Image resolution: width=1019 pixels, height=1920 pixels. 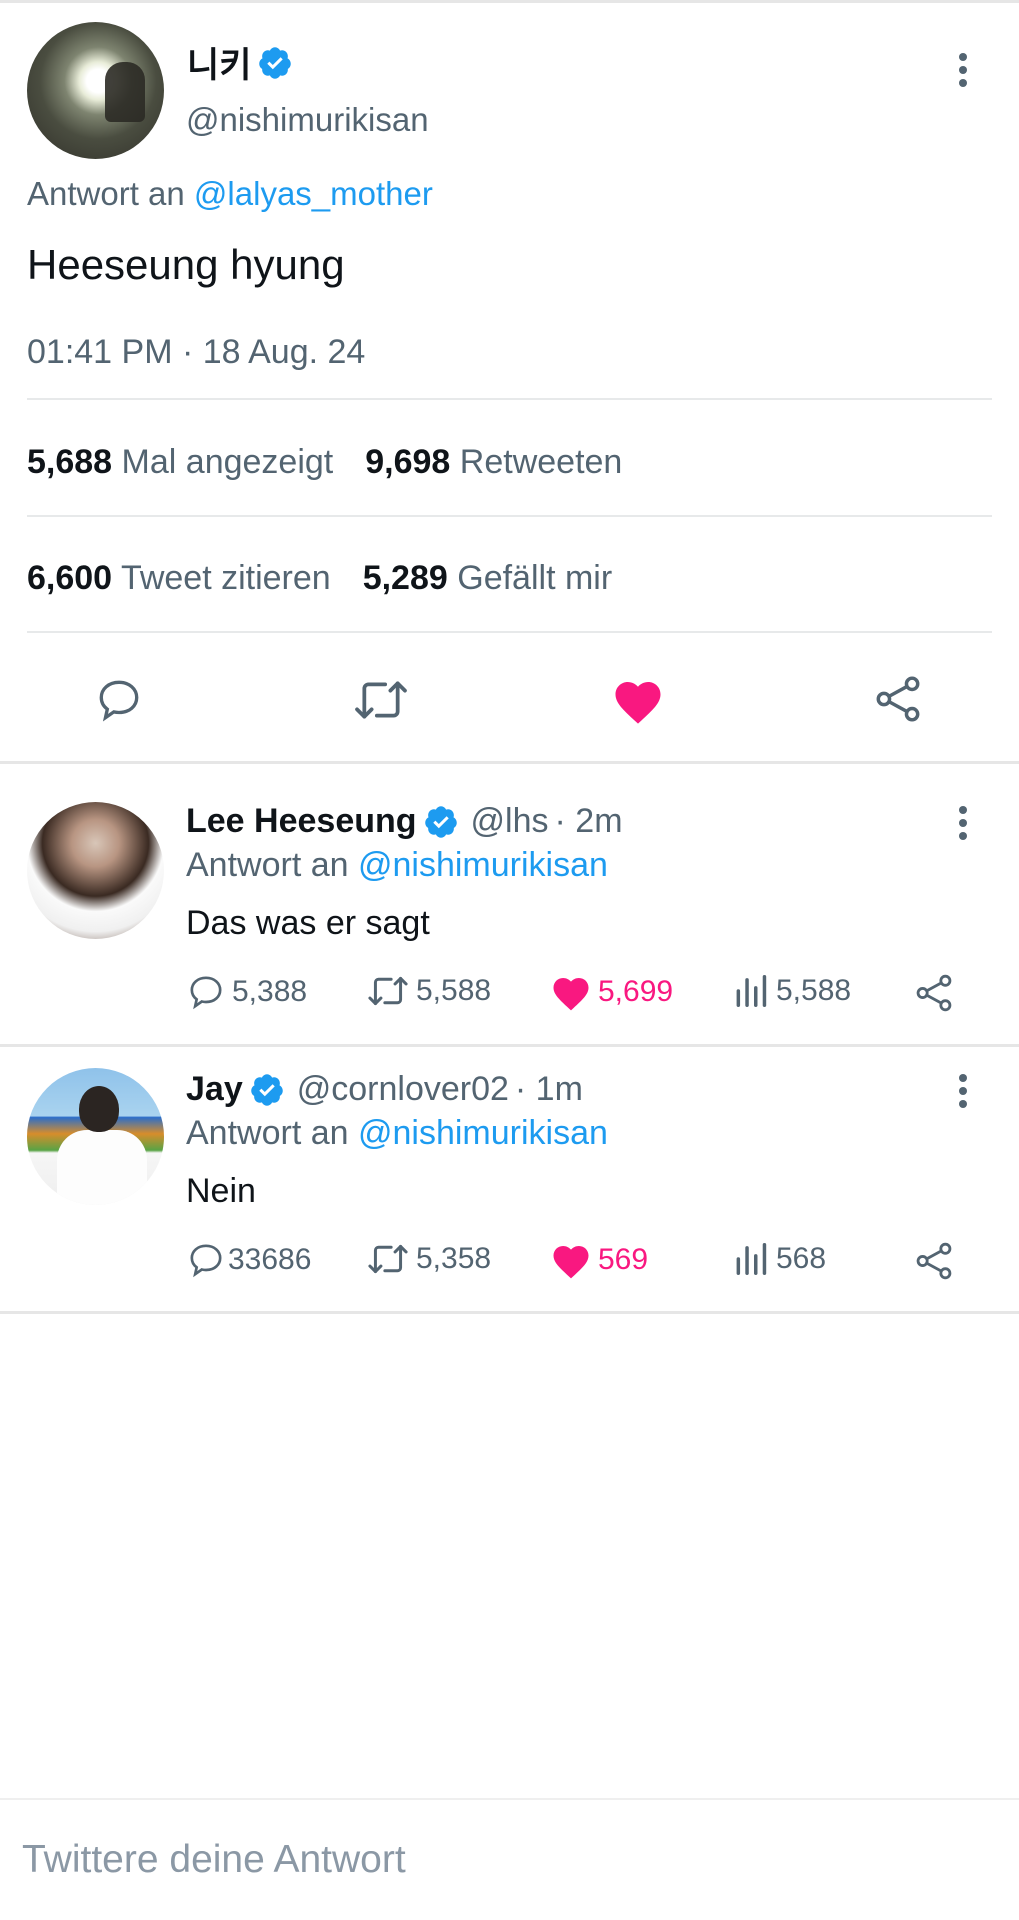 I want to click on reply-count-button: 33686, so click(x=248, y=1260).